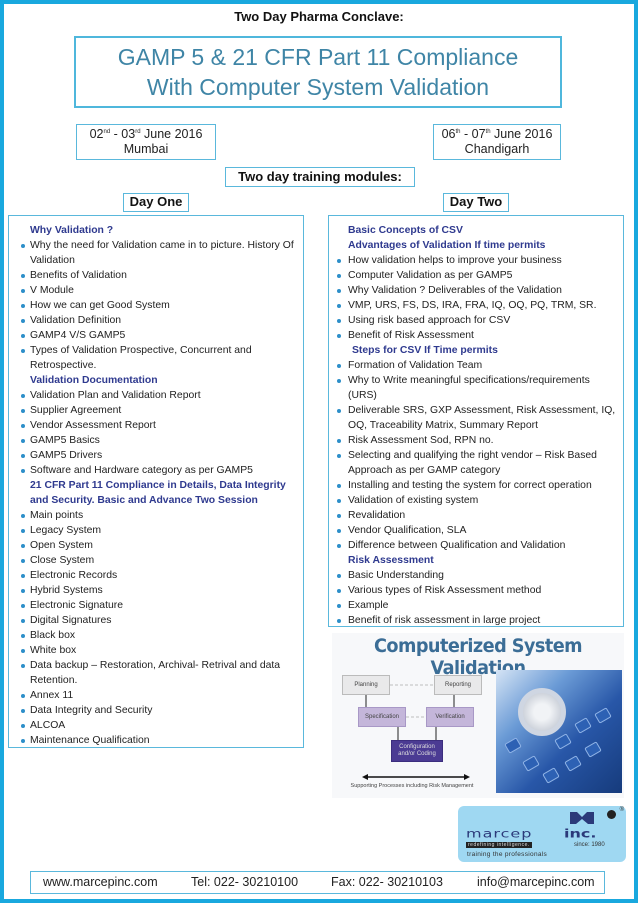 Image resolution: width=638 pixels, height=903 pixels. Describe the element at coordinates (421, 440) in the screenshot. I see `row-text: Risk Assessment Sod, RPN no.` at that location.